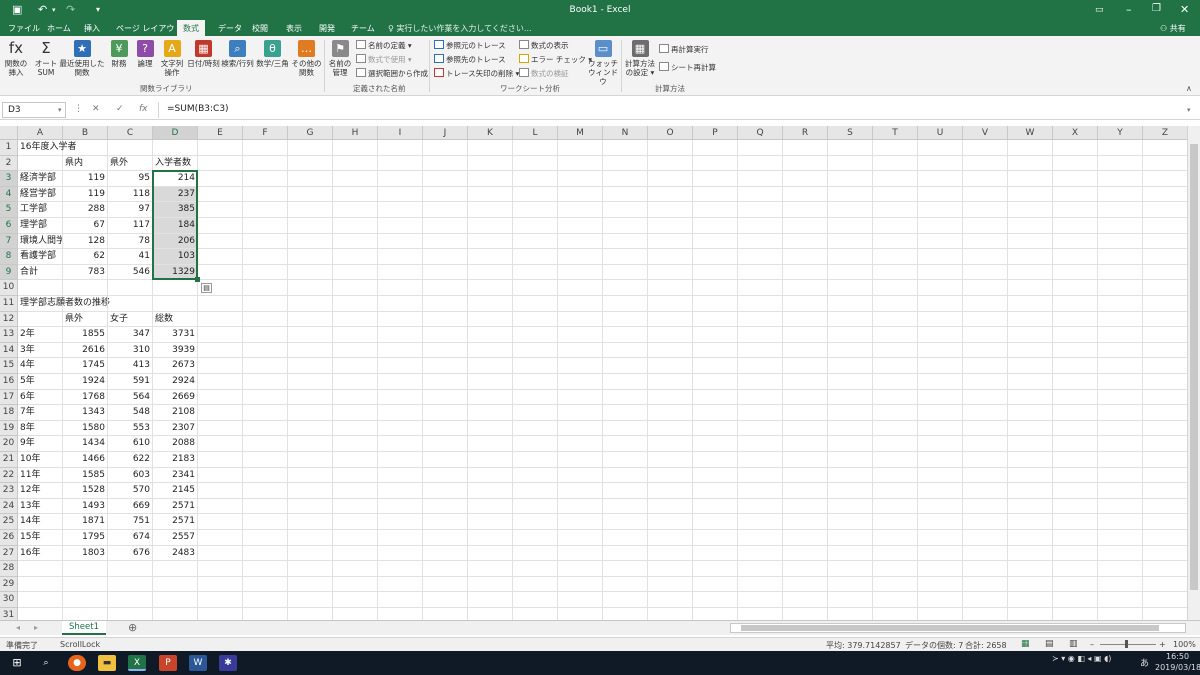 The image size is (1200, 675). I want to click on cell: 環境人間学, so click(40, 241).